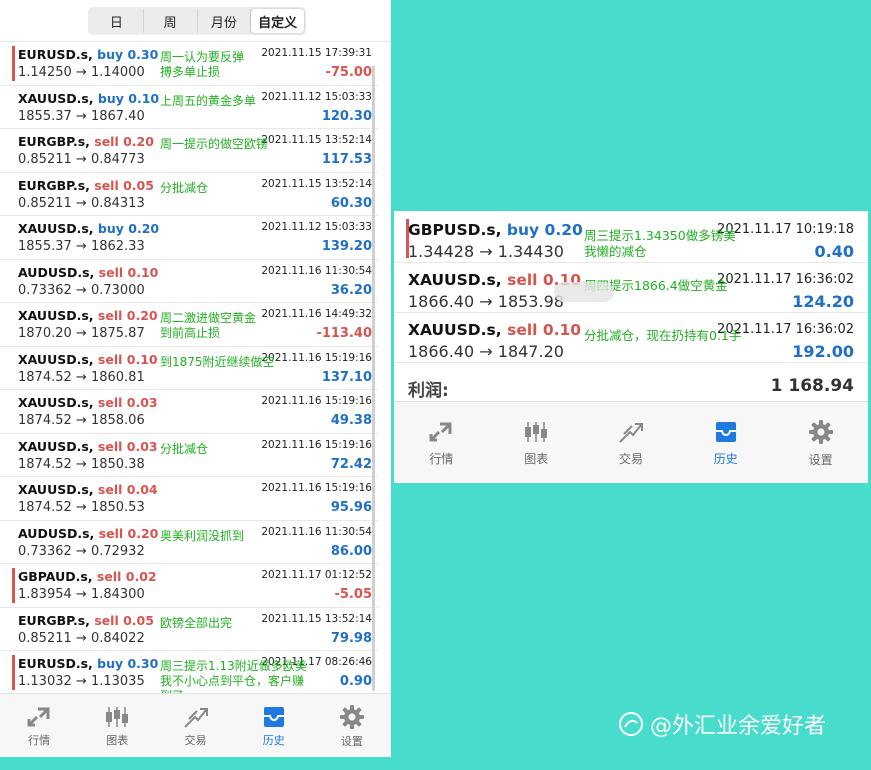  Describe the element at coordinates (127, 489) in the screenshot. I see `trade-side: sell 0.04` at that location.